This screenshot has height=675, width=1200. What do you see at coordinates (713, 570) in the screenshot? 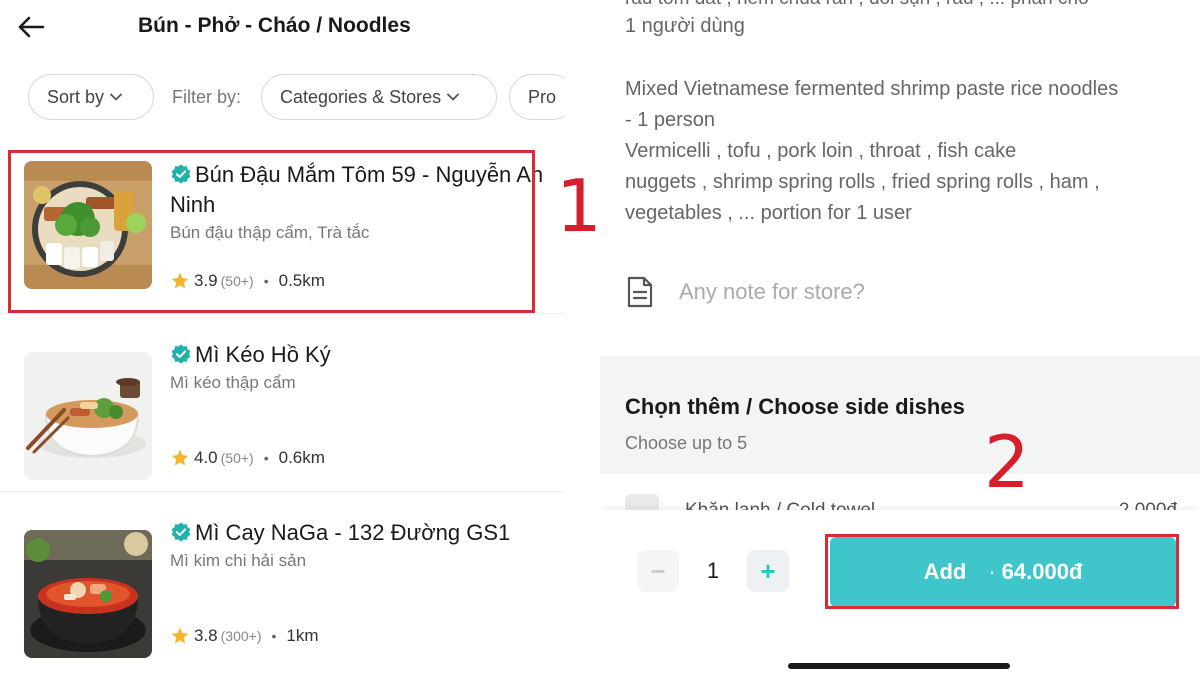
I see `quantity-value: 1` at bounding box center [713, 570].